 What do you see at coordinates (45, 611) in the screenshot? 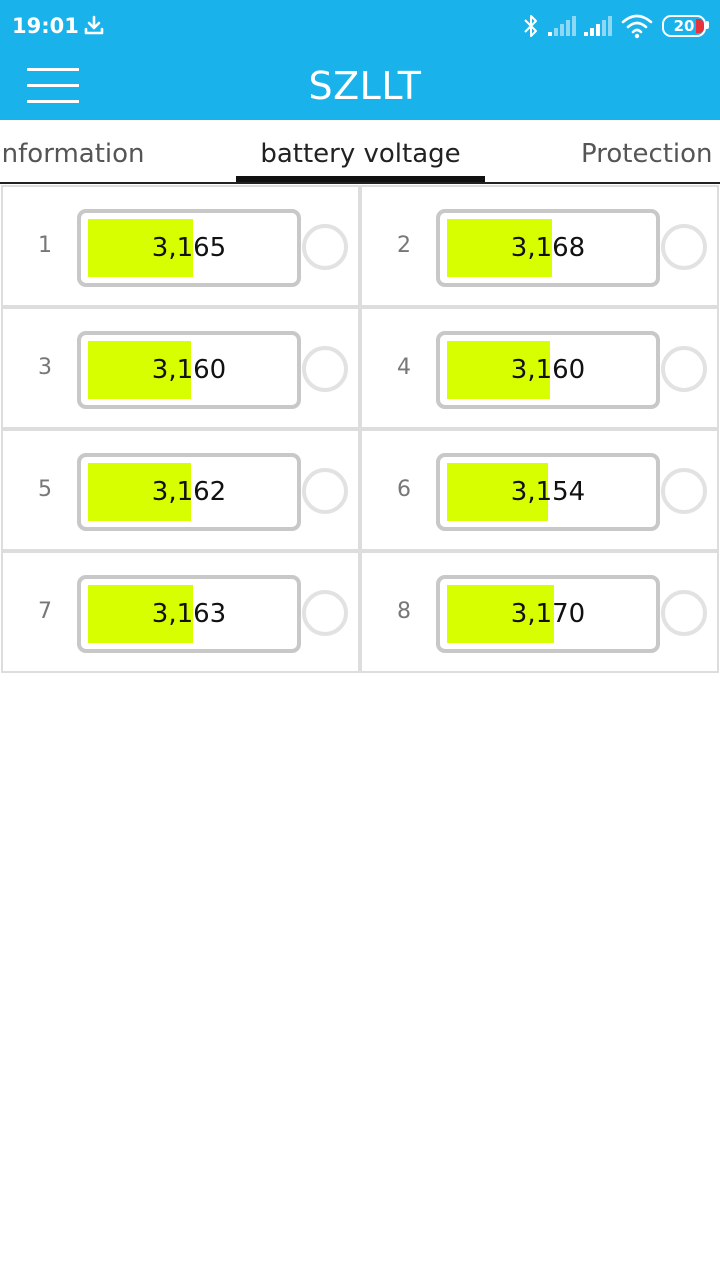
I see `cell-index: 7` at bounding box center [45, 611].